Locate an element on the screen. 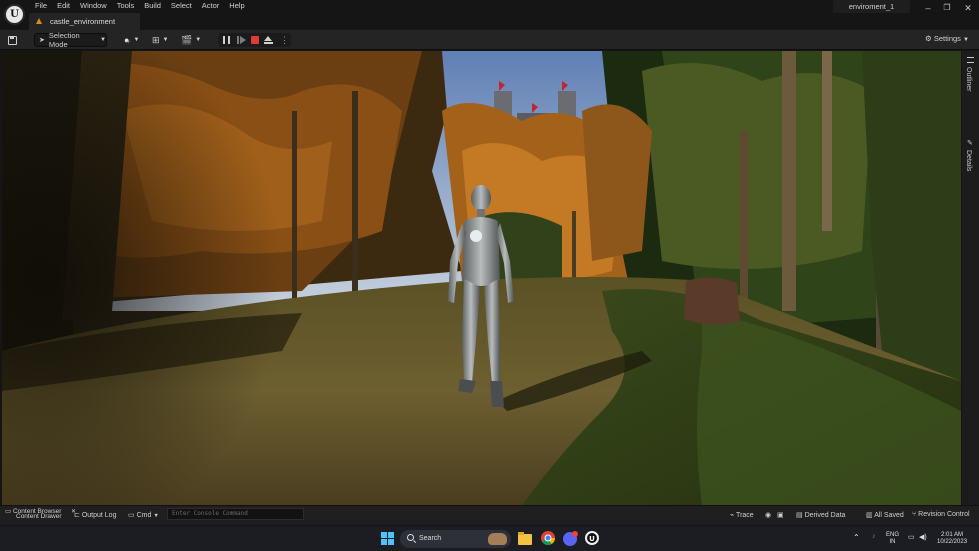  file-explorer-icon is located at coordinates (525, 539).